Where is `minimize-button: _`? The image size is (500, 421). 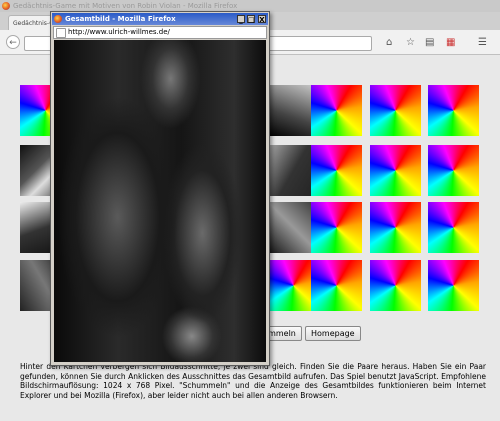 minimize-button: _ is located at coordinates (241, 19).